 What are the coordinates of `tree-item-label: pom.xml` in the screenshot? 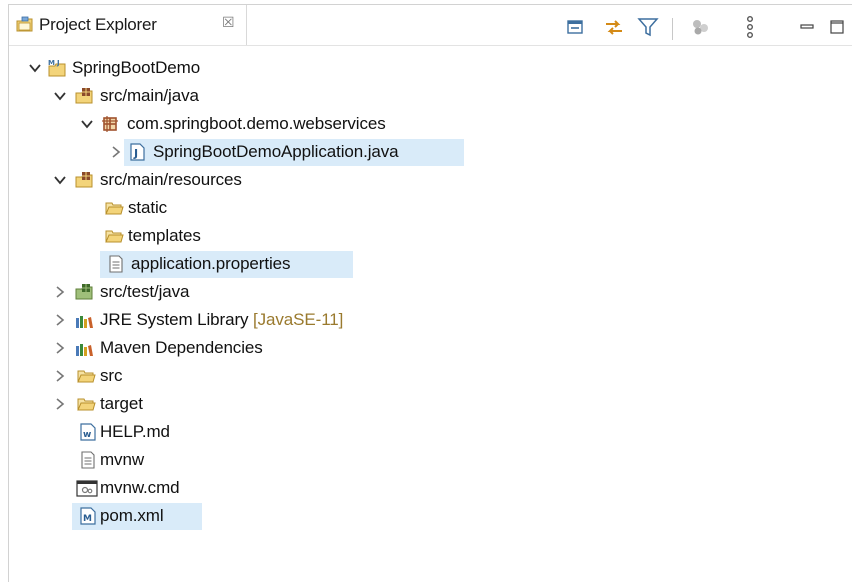 It's located at (132, 515).